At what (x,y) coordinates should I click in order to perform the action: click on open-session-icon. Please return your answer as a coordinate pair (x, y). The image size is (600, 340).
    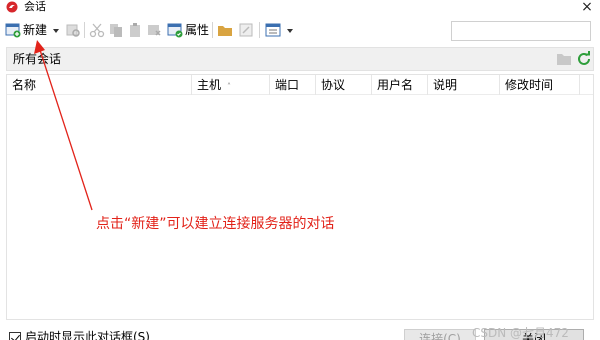
    Looking at the image, I should click on (73, 30).